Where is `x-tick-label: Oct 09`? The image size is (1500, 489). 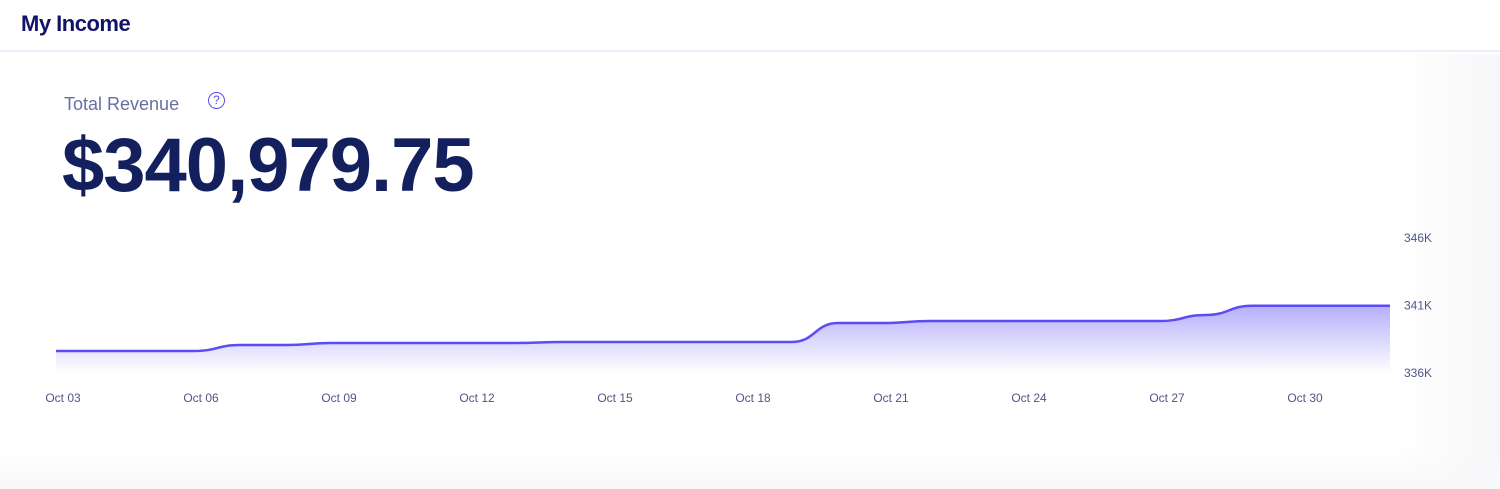
x-tick-label: Oct 09 is located at coordinates (339, 398).